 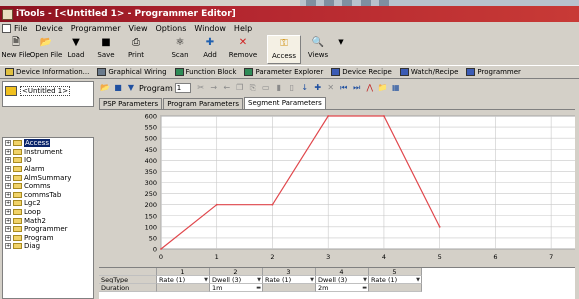 I want to click on print-button: ⎙ Print, so click(x=136, y=49).